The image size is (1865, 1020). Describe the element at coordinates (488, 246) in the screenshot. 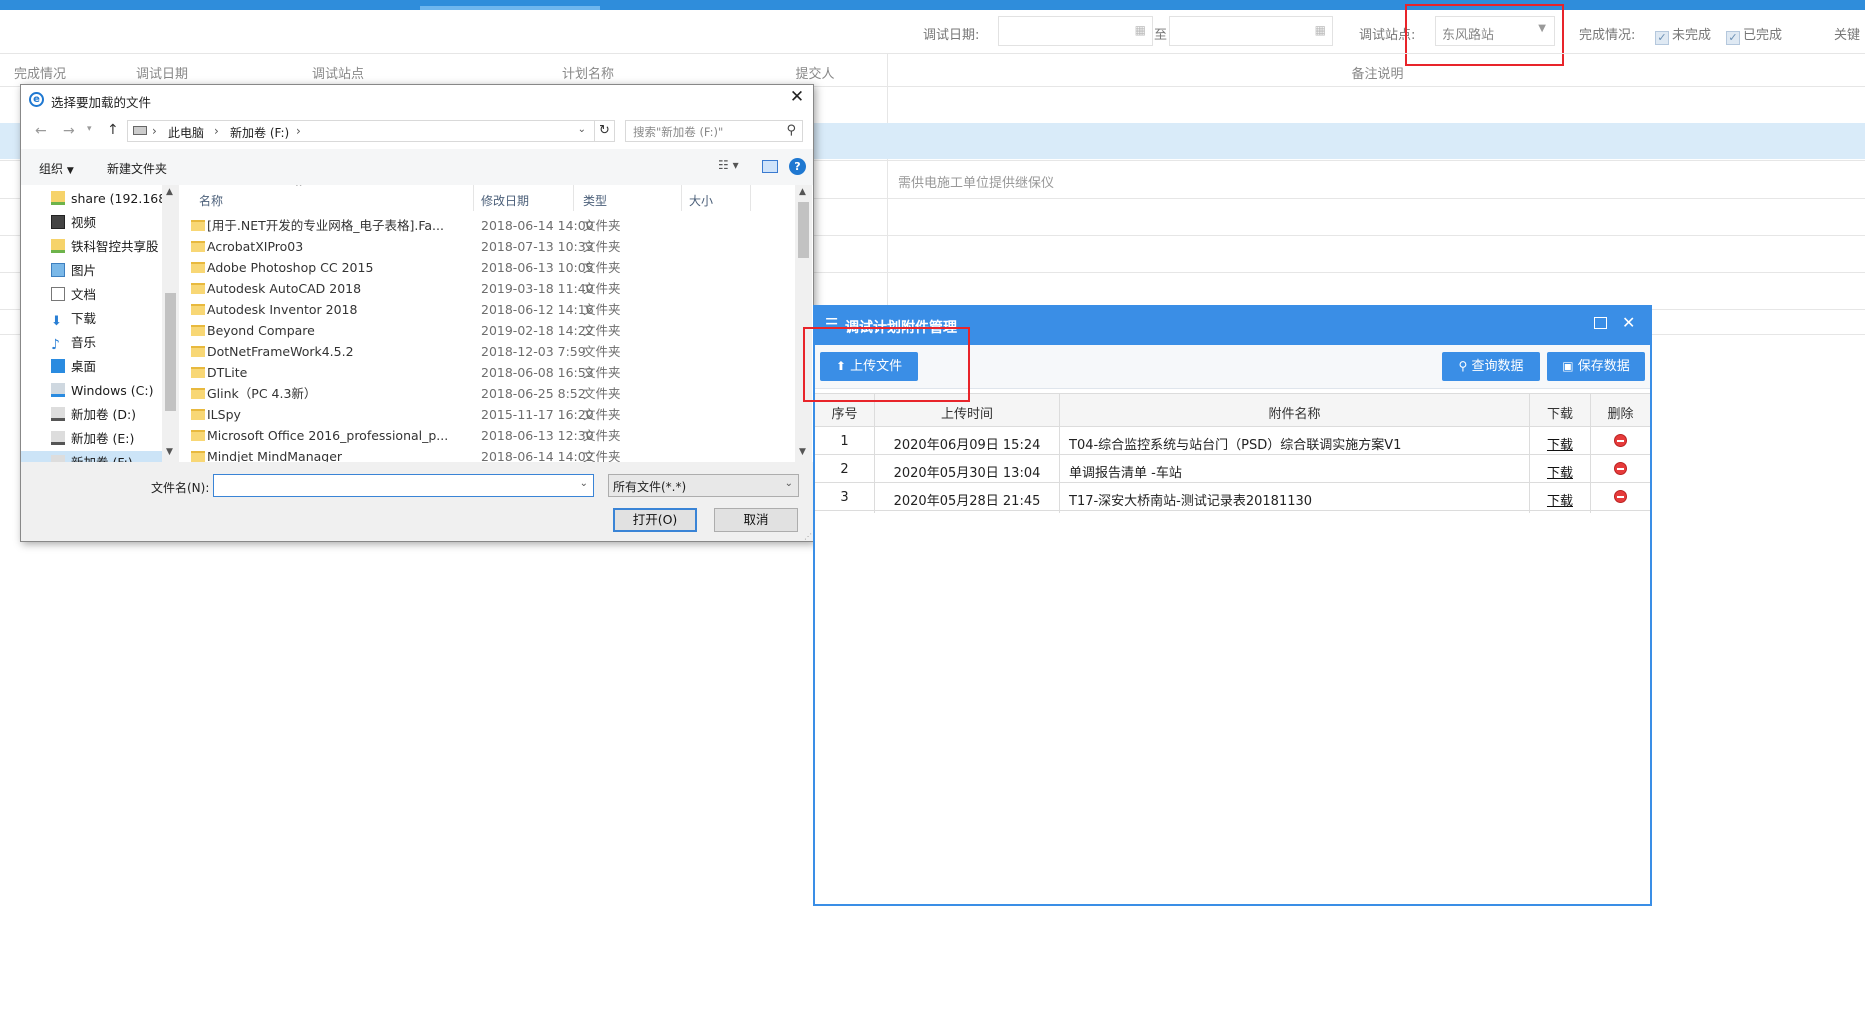

I see `file-row: AcrobatXIPro03 2018-07-13 10:33 文件夹` at that location.